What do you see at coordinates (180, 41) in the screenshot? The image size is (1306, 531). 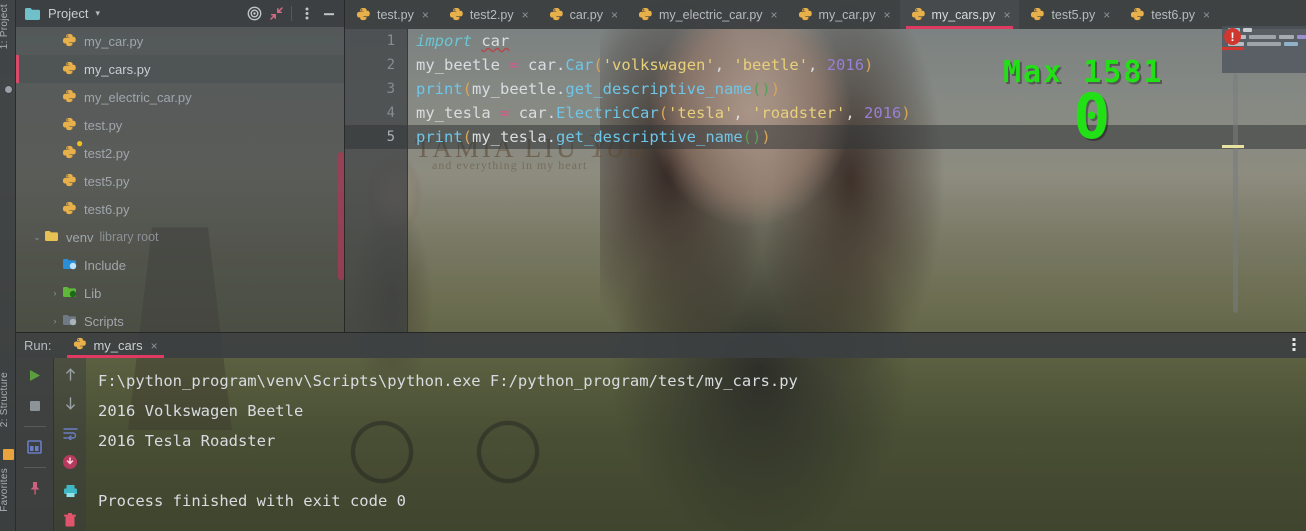 I see `tree-item-my-car-py: my_car.py` at bounding box center [180, 41].